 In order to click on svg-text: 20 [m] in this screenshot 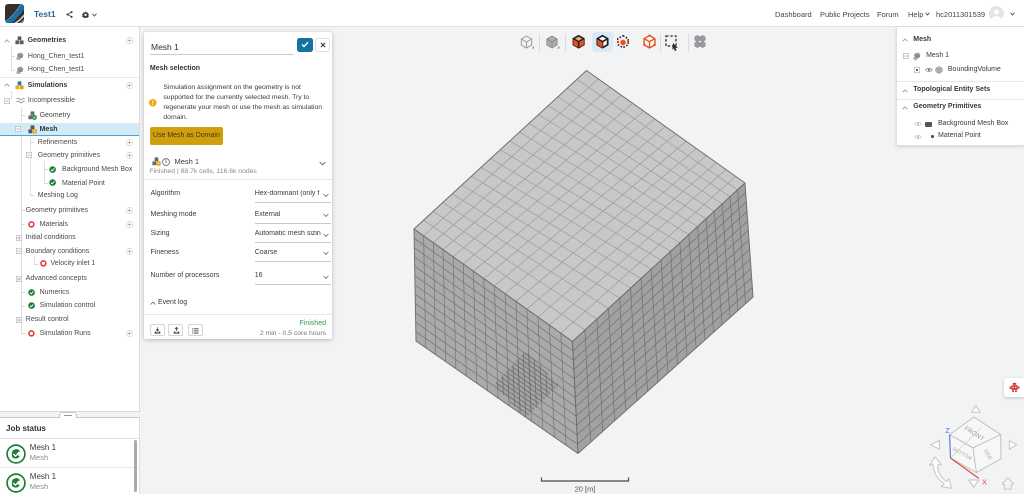, I will do `click(585, 489)`.